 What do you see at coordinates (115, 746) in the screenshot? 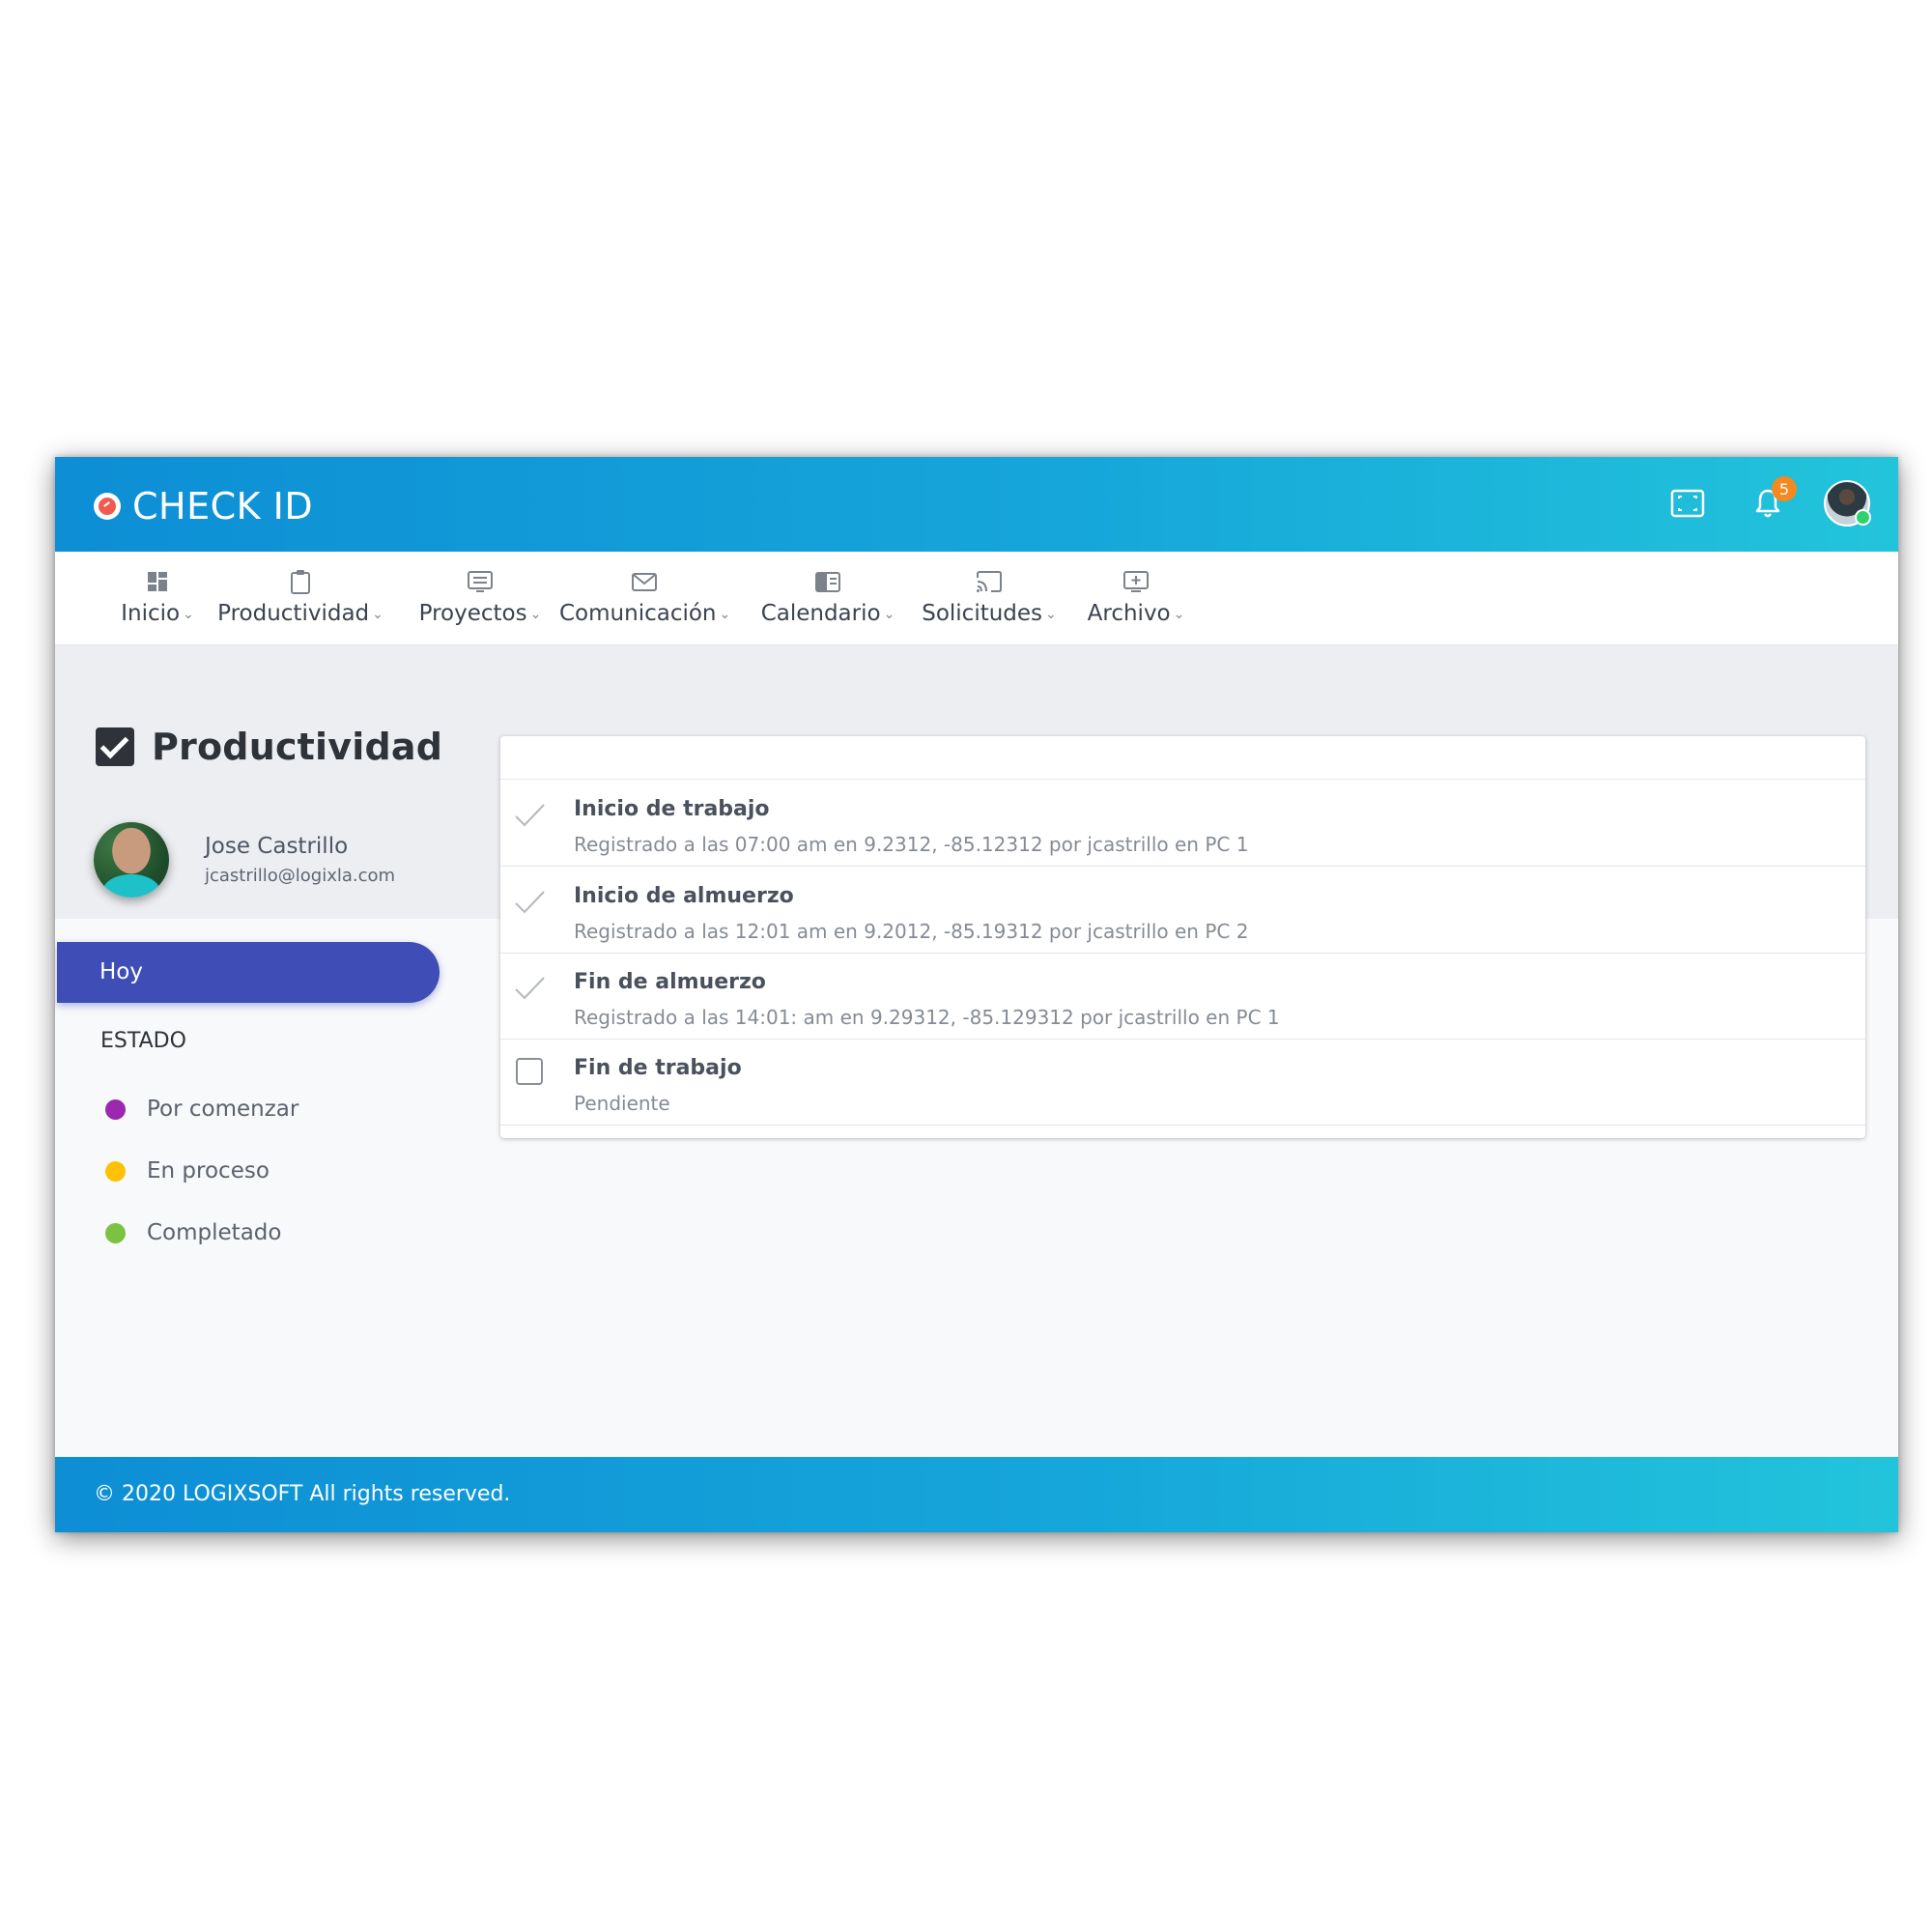
I see `checkbox-checked-icon` at bounding box center [115, 746].